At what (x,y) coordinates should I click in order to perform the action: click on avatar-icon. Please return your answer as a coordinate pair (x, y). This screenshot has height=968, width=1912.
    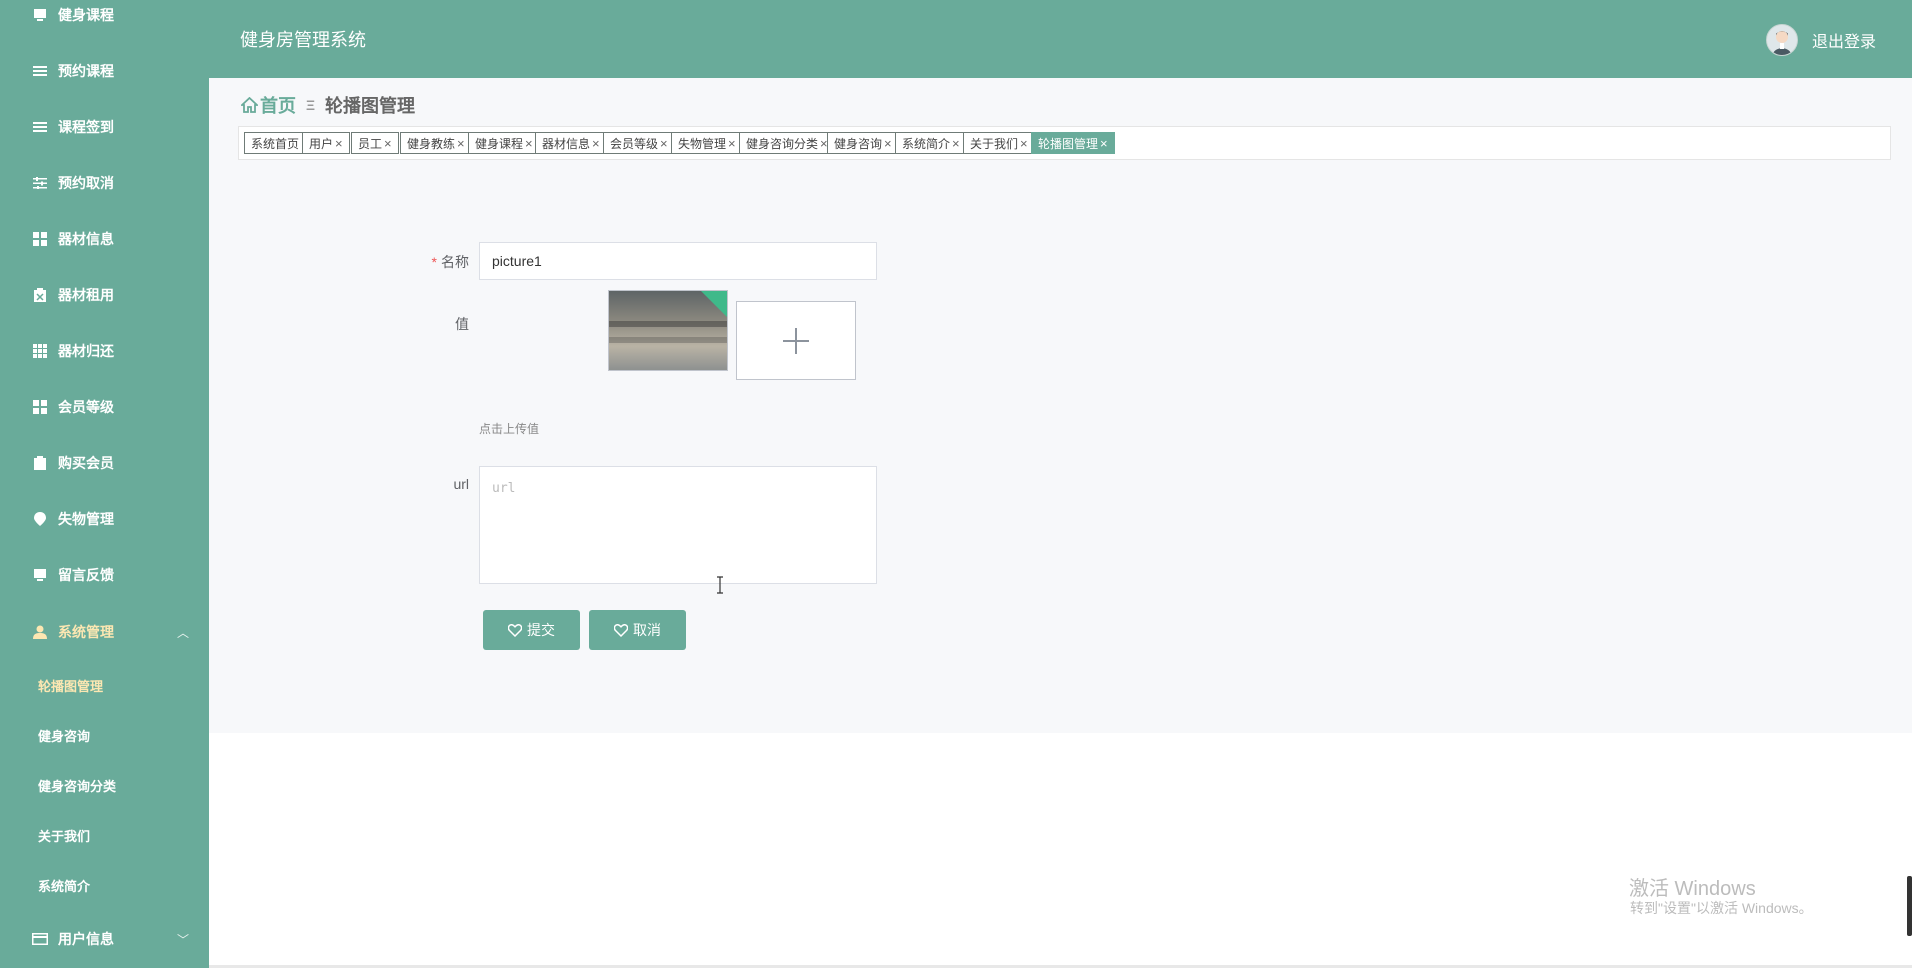
    Looking at the image, I should click on (1782, 43).